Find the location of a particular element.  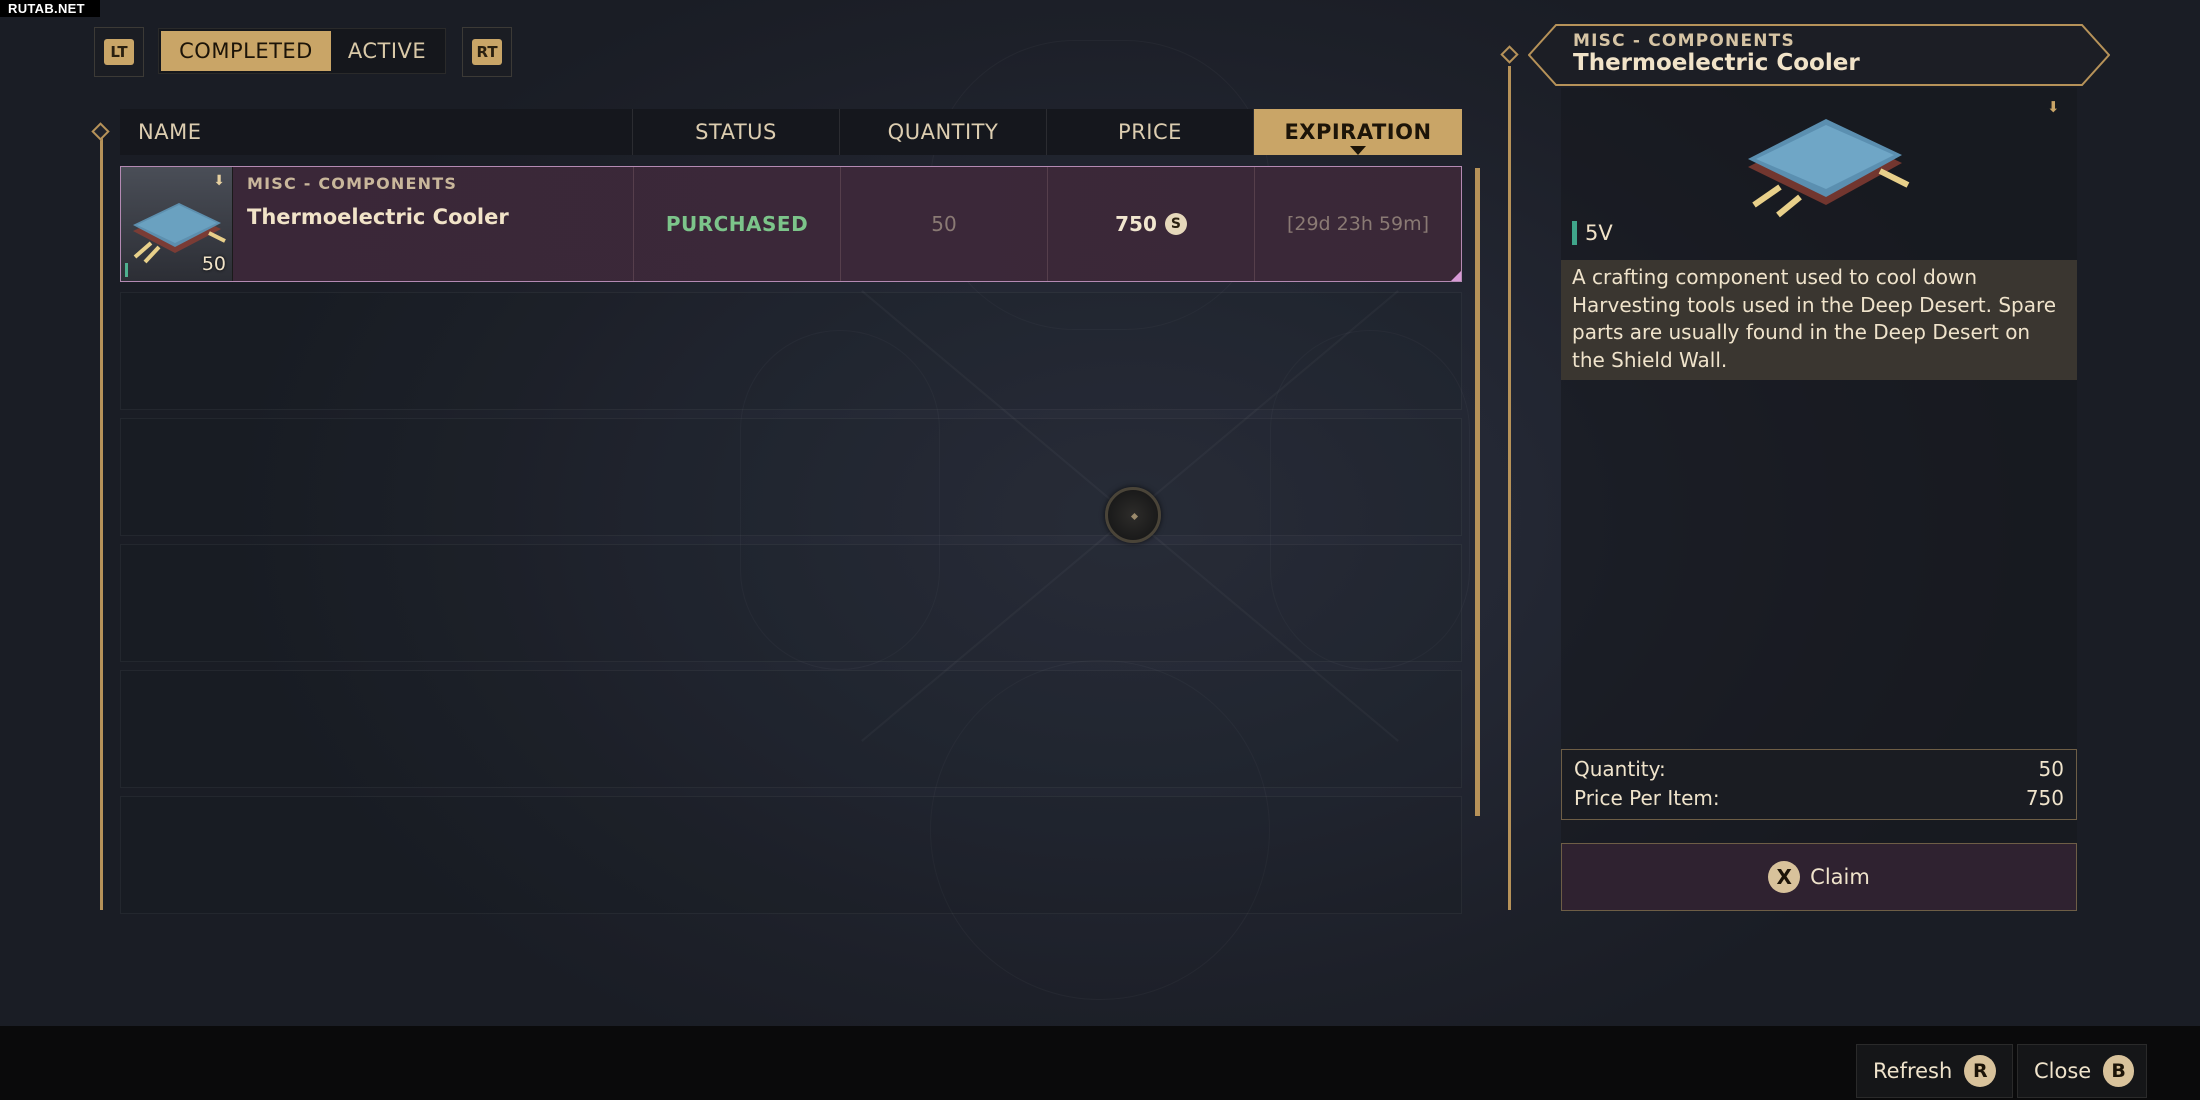

column-header-expiration-label: EXPIRATION is located at coordinates (1358, 132).